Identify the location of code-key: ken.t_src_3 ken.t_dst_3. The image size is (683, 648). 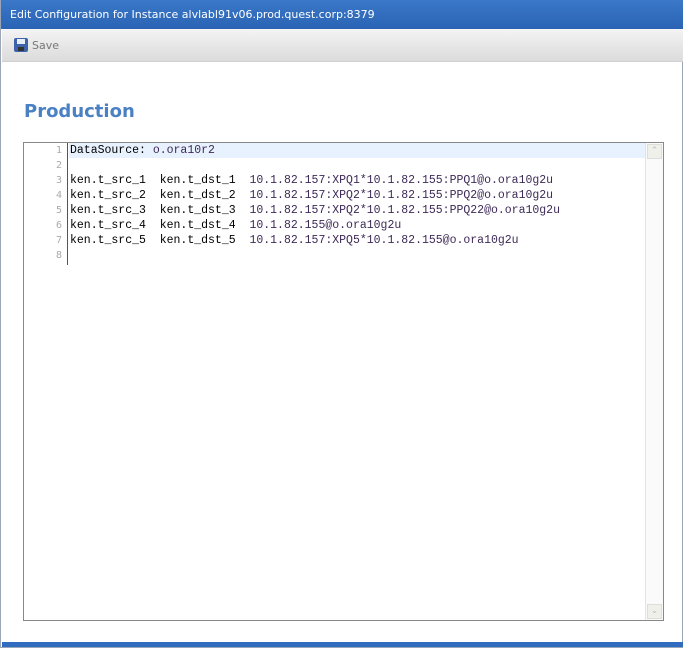
(160, 210).